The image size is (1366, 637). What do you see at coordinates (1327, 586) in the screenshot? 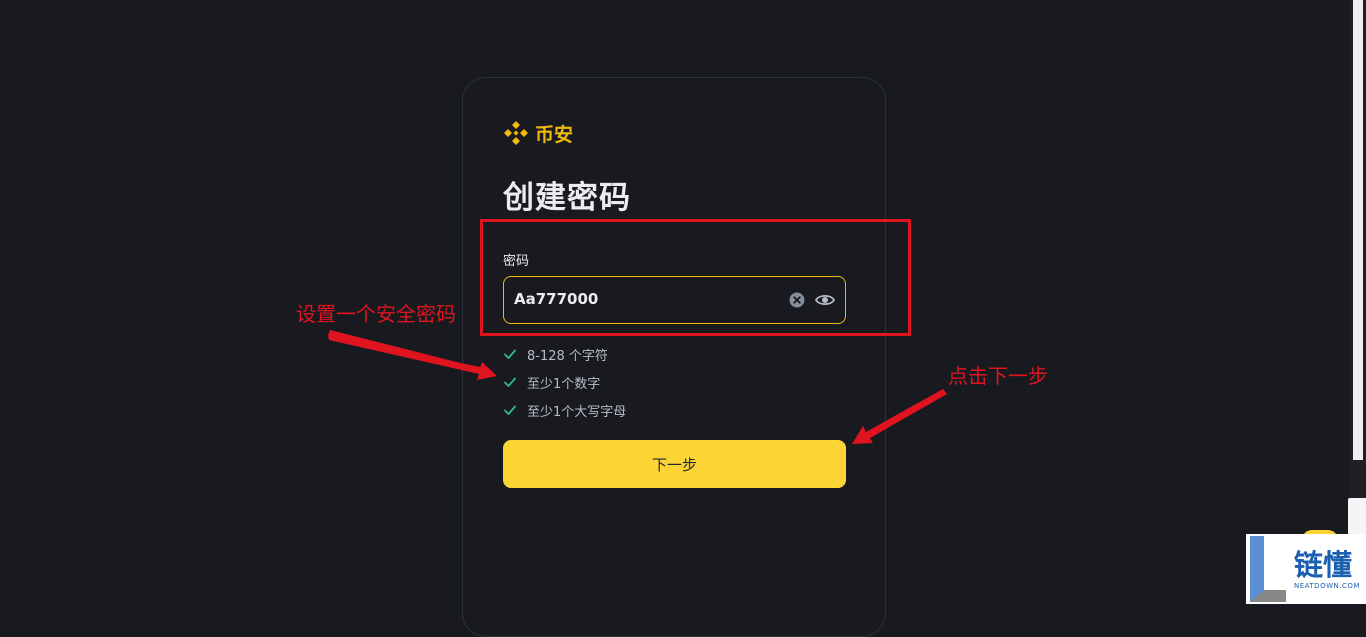
I see `watermark-en: NEATDOWN.COM` at bounding box center [1327, 586].